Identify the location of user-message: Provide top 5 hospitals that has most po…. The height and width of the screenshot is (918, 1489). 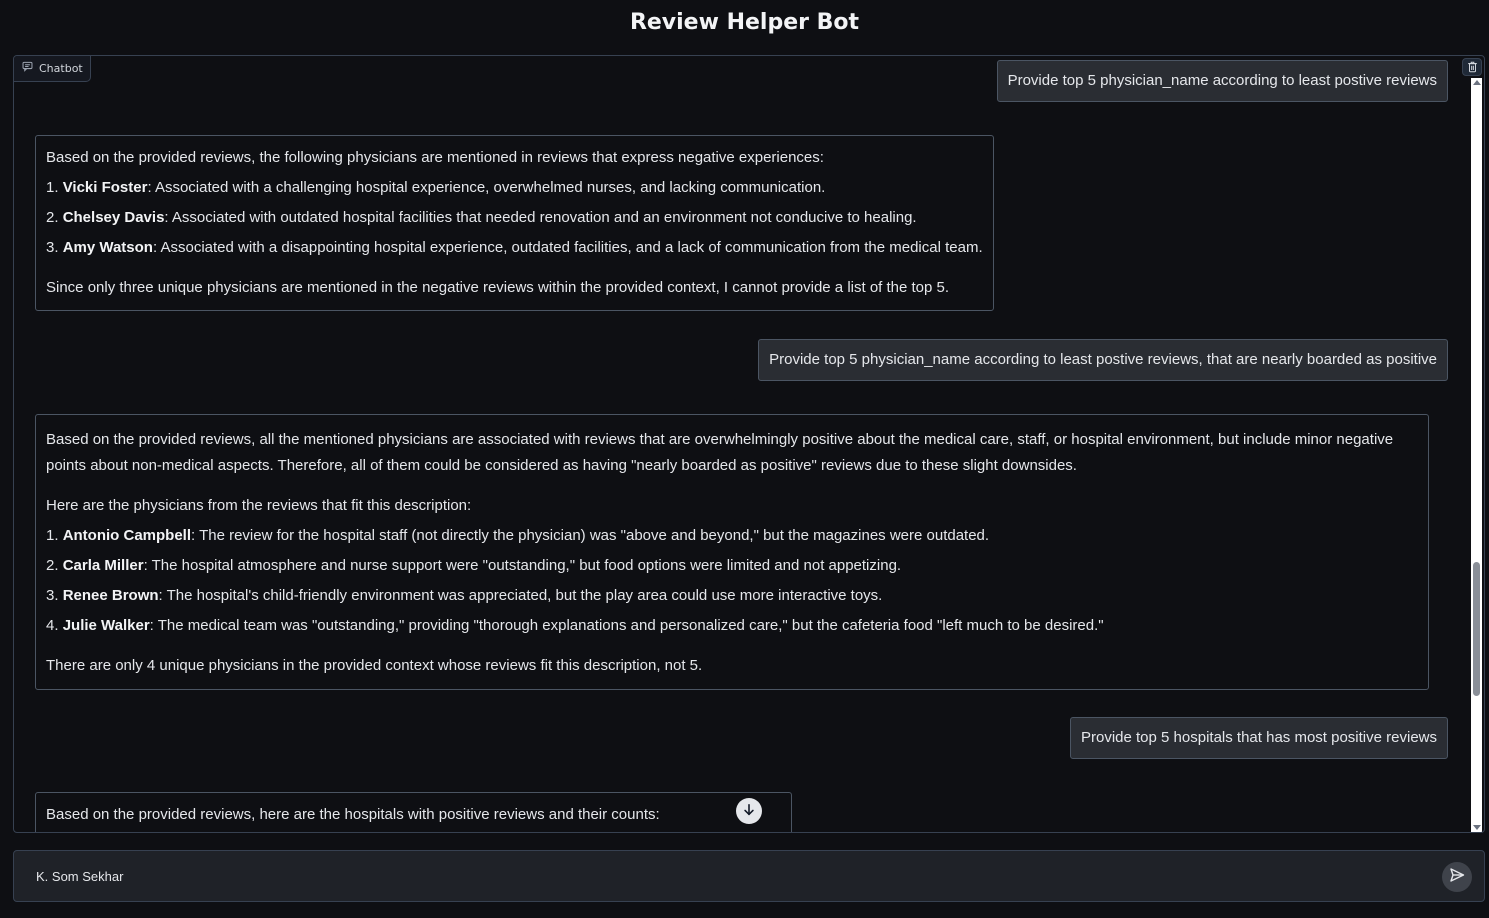
(1258, 738).